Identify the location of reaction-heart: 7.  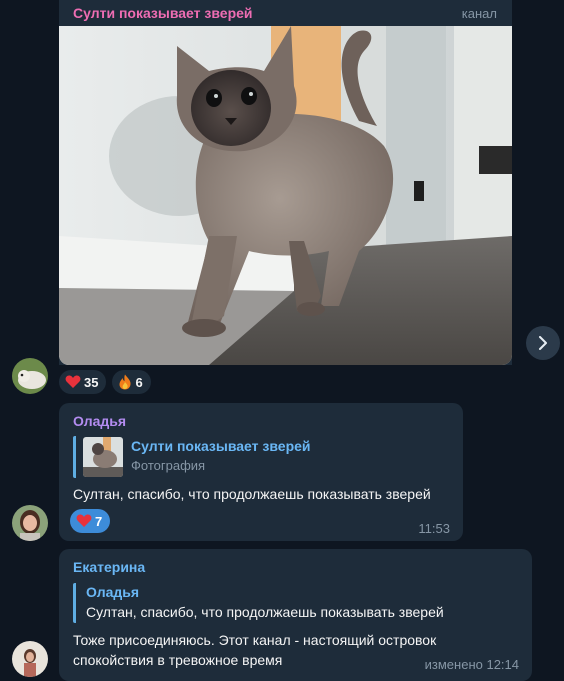
(90, 521).